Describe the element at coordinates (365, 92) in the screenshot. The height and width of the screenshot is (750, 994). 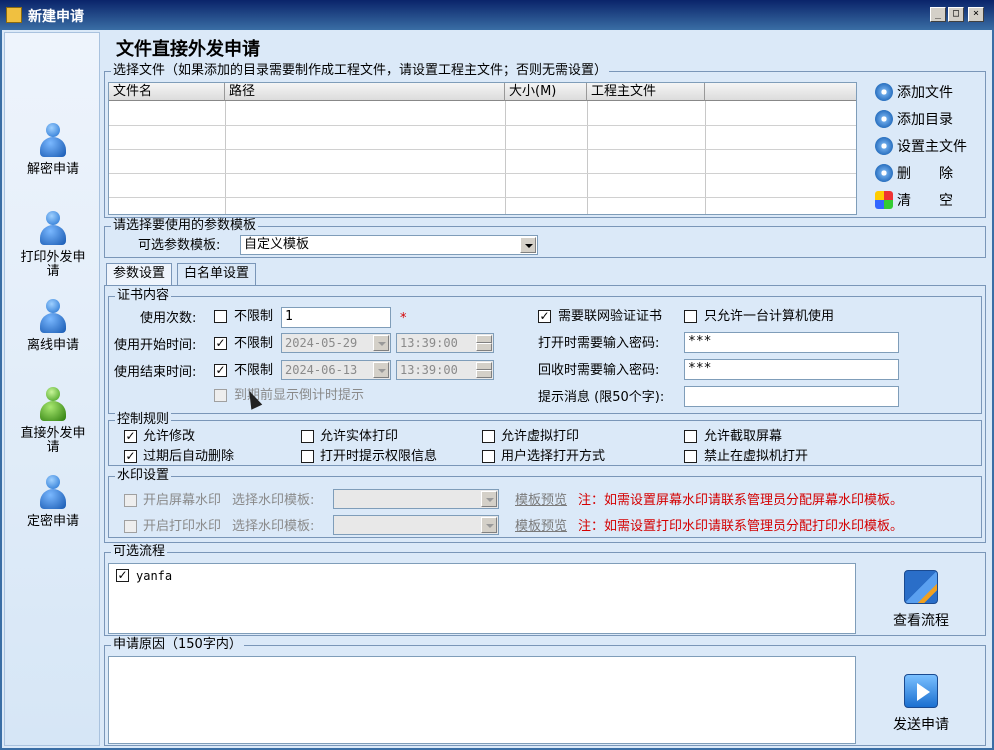
I see `col-path: 路径` at that location.